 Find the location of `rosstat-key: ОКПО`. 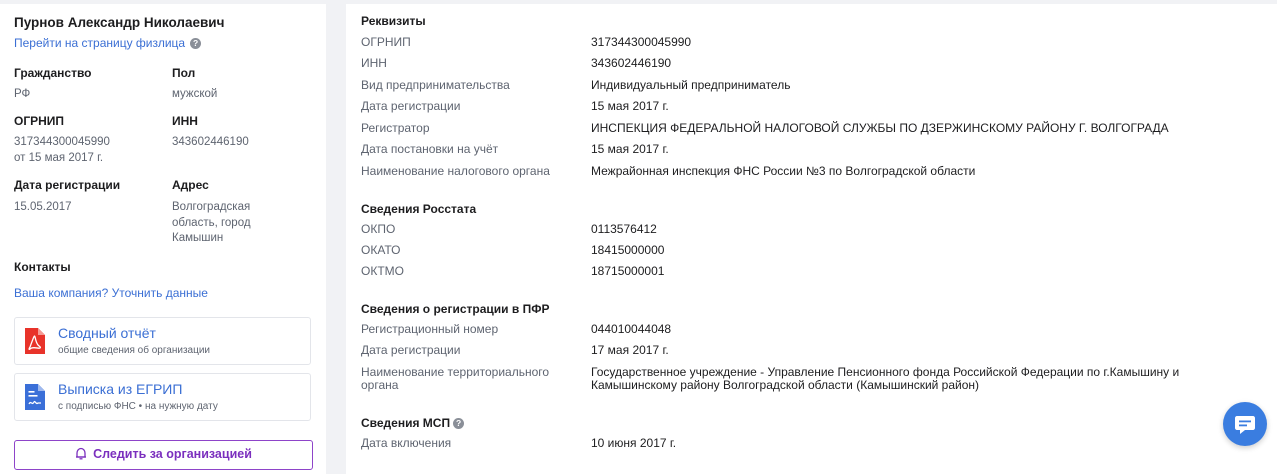

rosstat-key: ОКПО is located at coordinates (378, 229).